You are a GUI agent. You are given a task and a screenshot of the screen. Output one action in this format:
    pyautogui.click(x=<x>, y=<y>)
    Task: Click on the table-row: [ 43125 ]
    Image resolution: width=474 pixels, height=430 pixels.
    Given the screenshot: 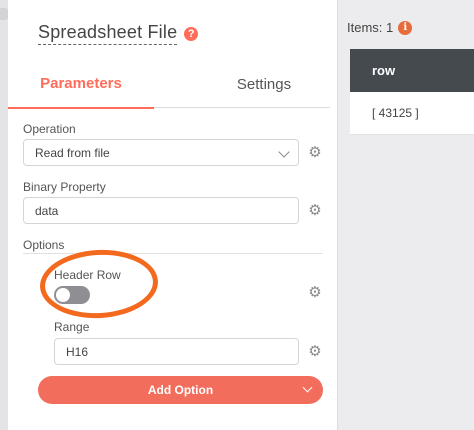 What is the action you would take?
    pyautogui.click(x=412, y=113)
    